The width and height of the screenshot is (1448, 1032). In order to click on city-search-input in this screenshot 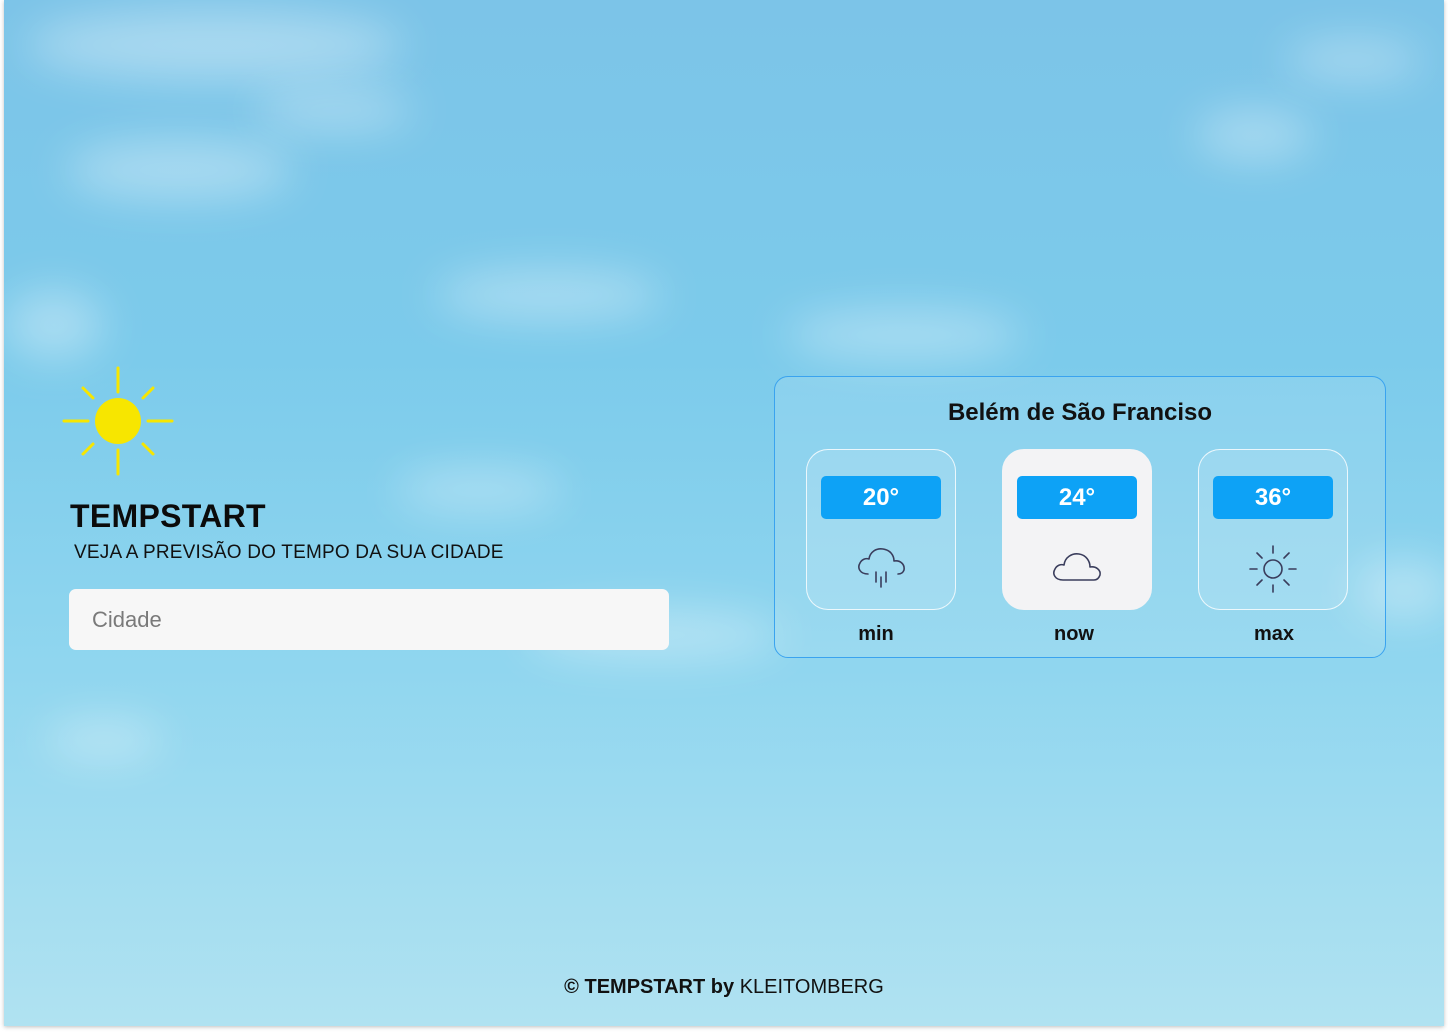, I will do `click(369, 619)`.